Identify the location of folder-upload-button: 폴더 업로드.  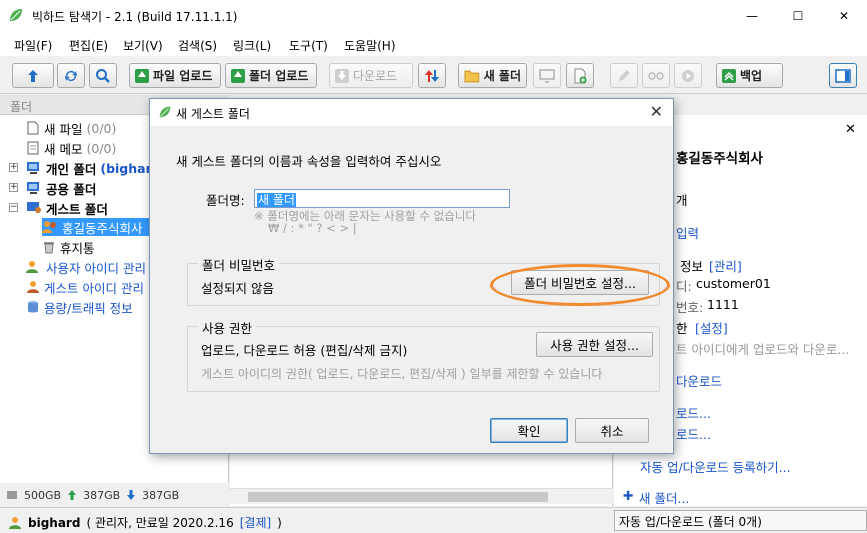
(271, 75).